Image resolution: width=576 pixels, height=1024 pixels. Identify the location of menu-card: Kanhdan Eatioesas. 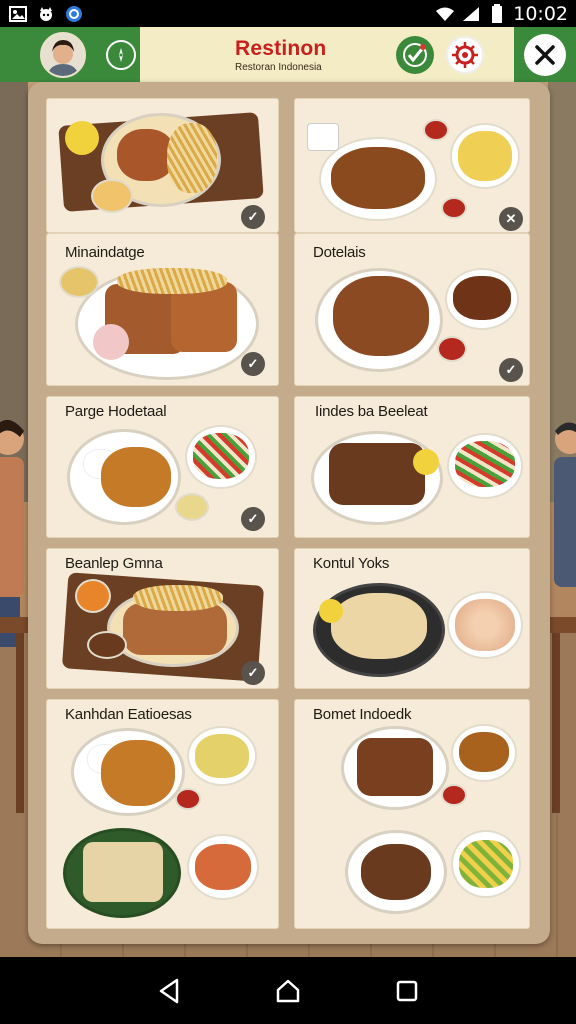
(162, 814).